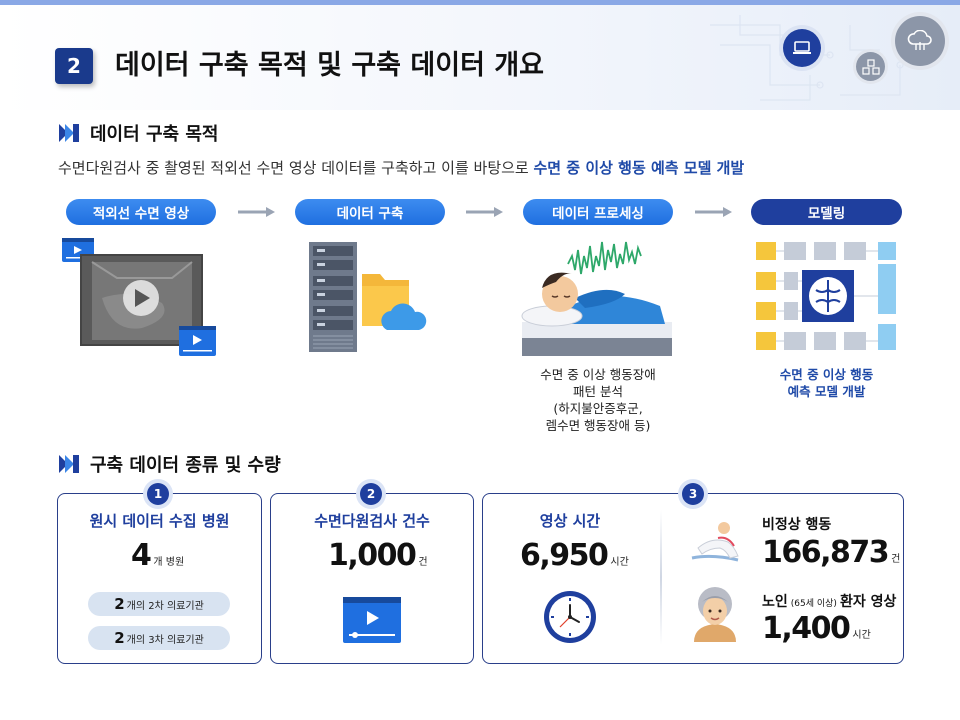 Image resolution: width=960 pixels, height=720 pixels. I want to click on data-types-heading: 구축 데이터 종류 및 수량, so click(169, 464).